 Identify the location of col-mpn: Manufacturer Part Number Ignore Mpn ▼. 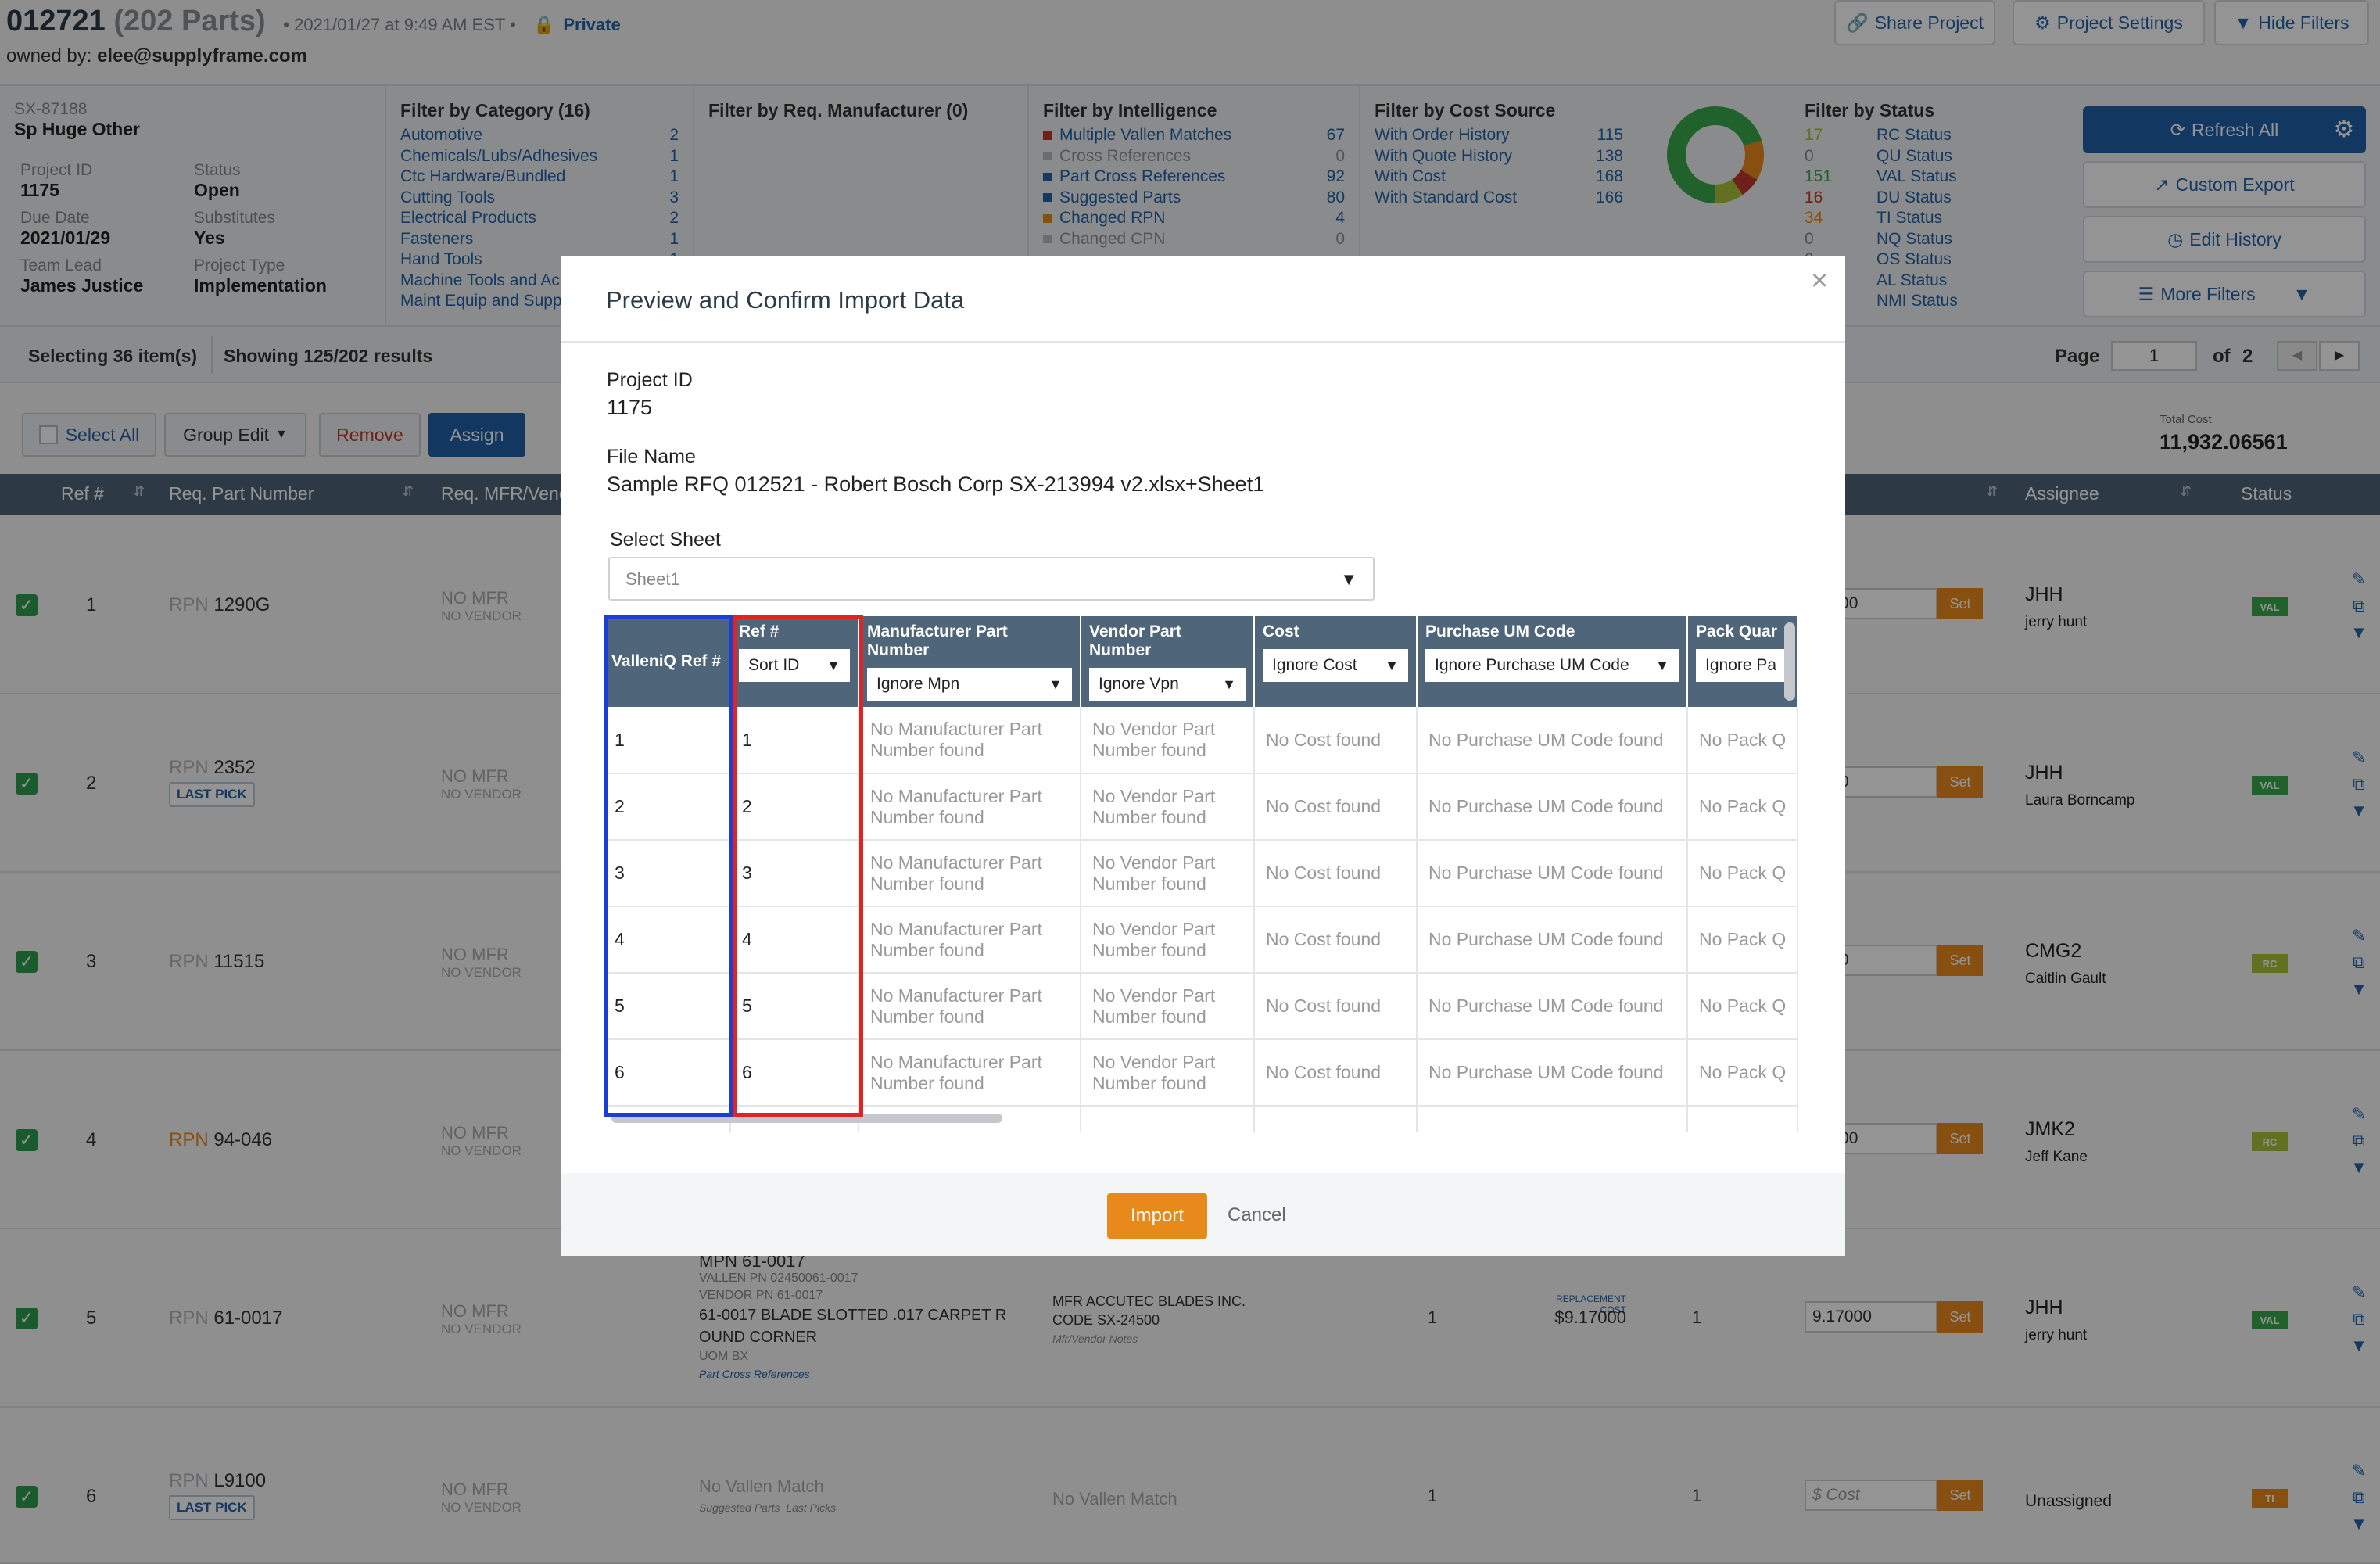
(969, 661).